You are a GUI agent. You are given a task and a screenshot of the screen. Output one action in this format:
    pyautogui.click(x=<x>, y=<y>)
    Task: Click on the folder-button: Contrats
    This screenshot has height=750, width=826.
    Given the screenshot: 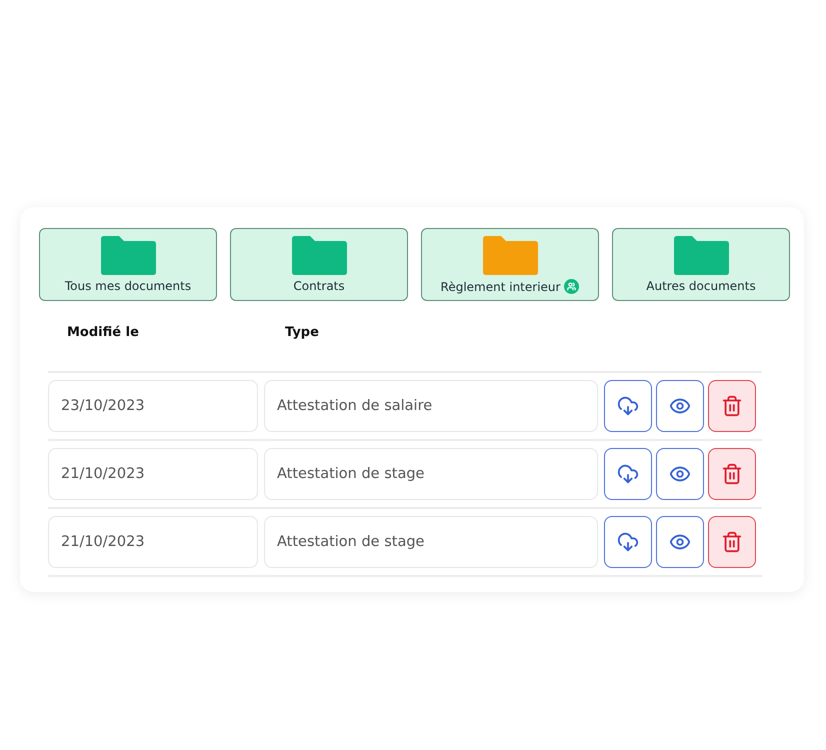 What is the action you would take?
    pyautogui.click(x=319, y=264)
    